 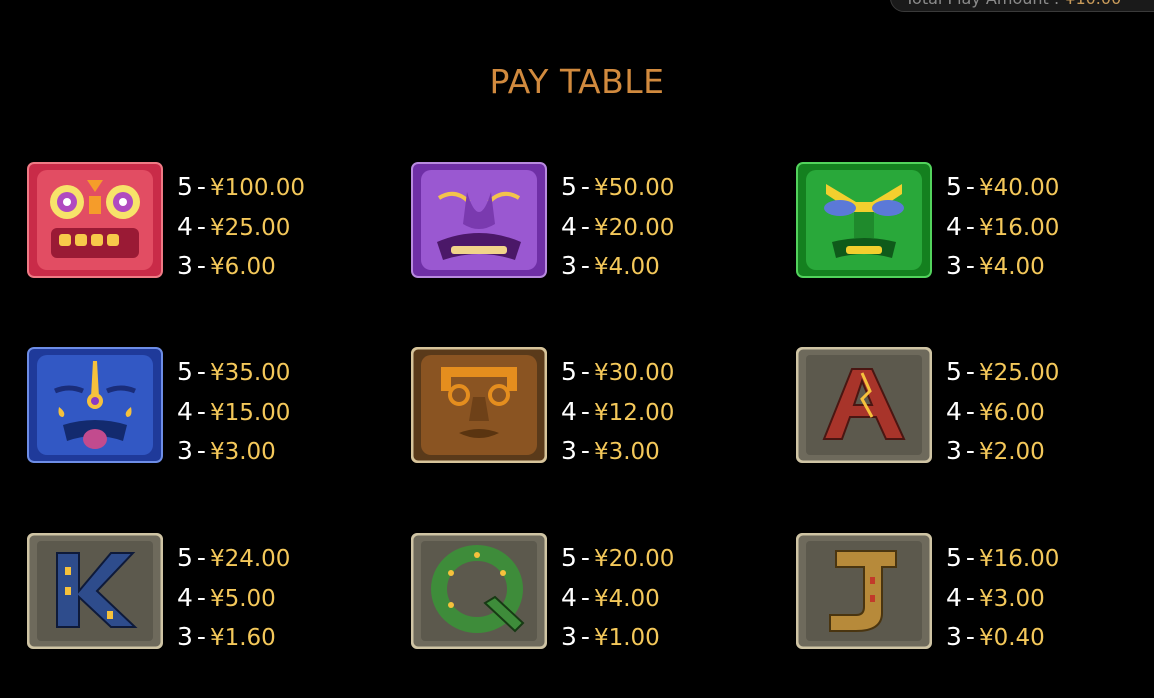 I want to click on payout-list: 5- ¥100.00 4- ¥25.00 3- ¥6.00, so click(x=241, y=227).